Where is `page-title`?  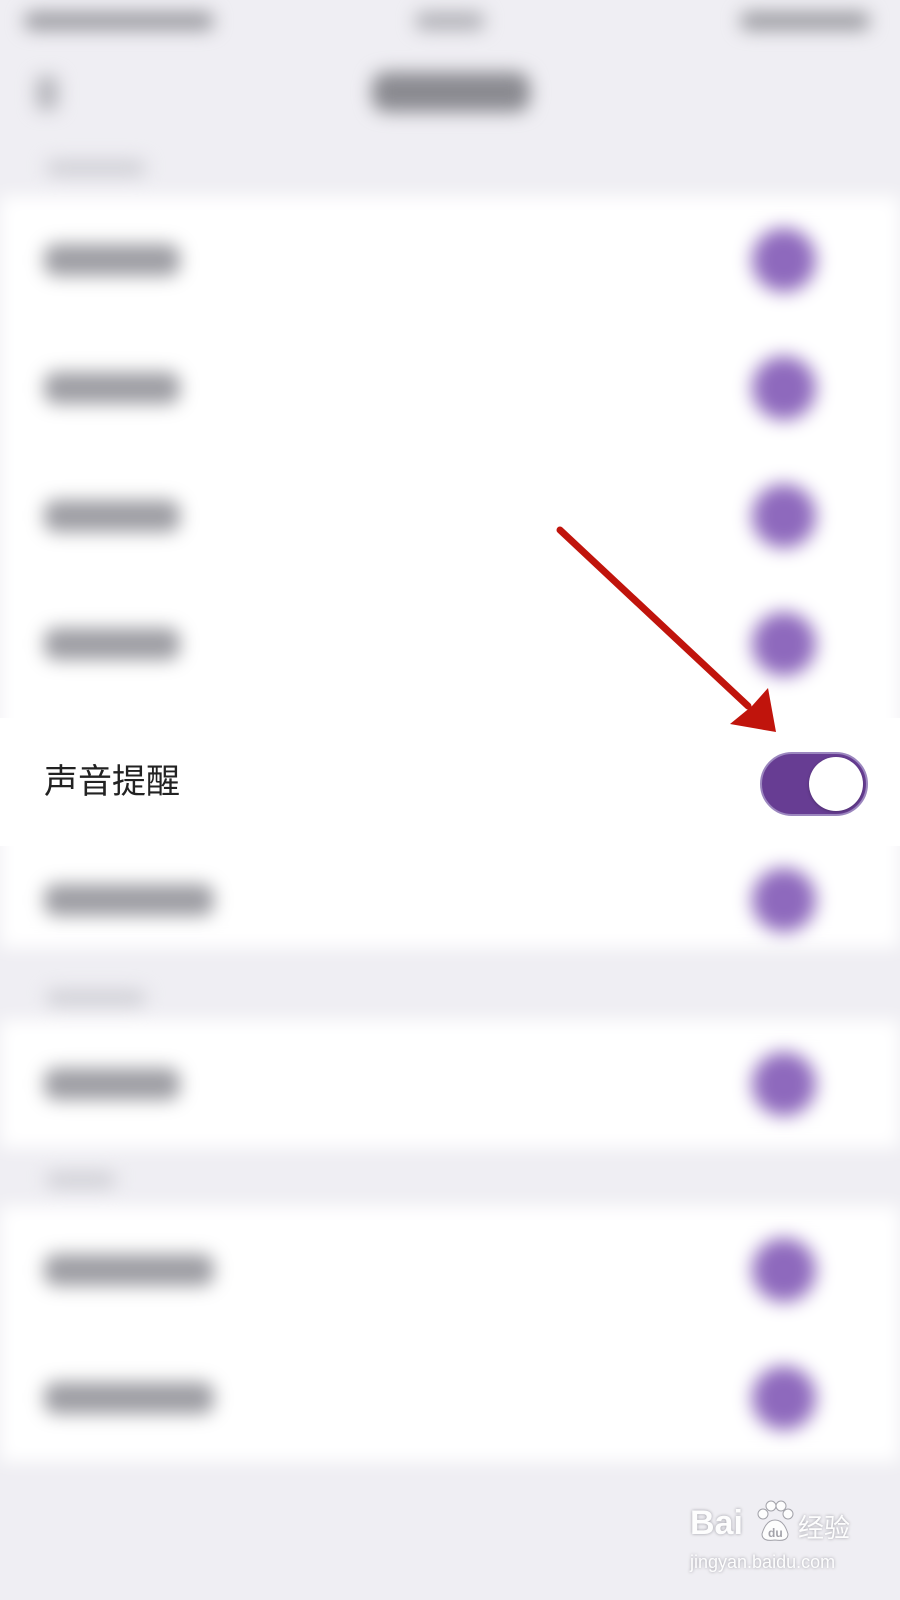 page-title is located at coordinates (451, 92).